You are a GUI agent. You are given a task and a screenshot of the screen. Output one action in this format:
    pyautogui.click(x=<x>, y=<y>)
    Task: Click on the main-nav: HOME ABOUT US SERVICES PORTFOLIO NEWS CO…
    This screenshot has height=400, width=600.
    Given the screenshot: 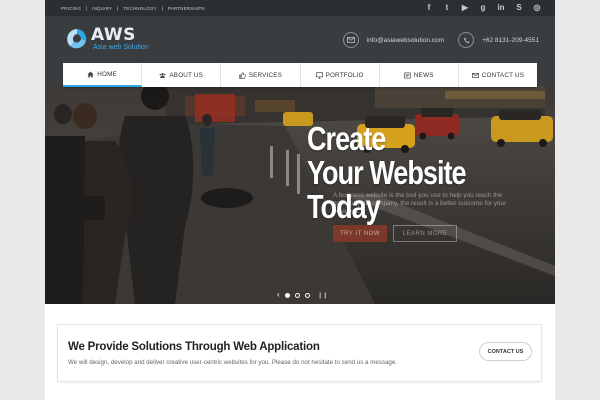 What is the action you would take?
    pyautogui.click(x=300, y=75)
    